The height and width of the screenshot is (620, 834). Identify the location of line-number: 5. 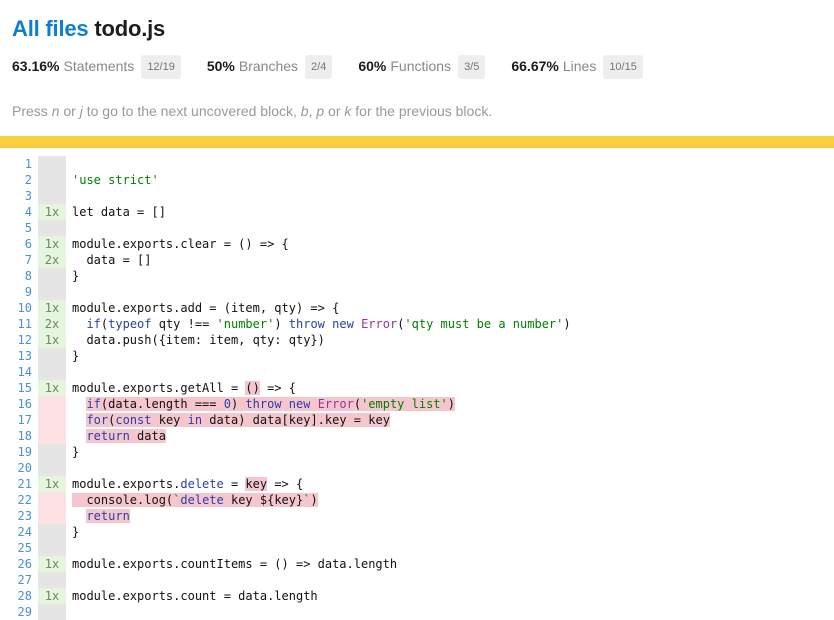
(28, 228).